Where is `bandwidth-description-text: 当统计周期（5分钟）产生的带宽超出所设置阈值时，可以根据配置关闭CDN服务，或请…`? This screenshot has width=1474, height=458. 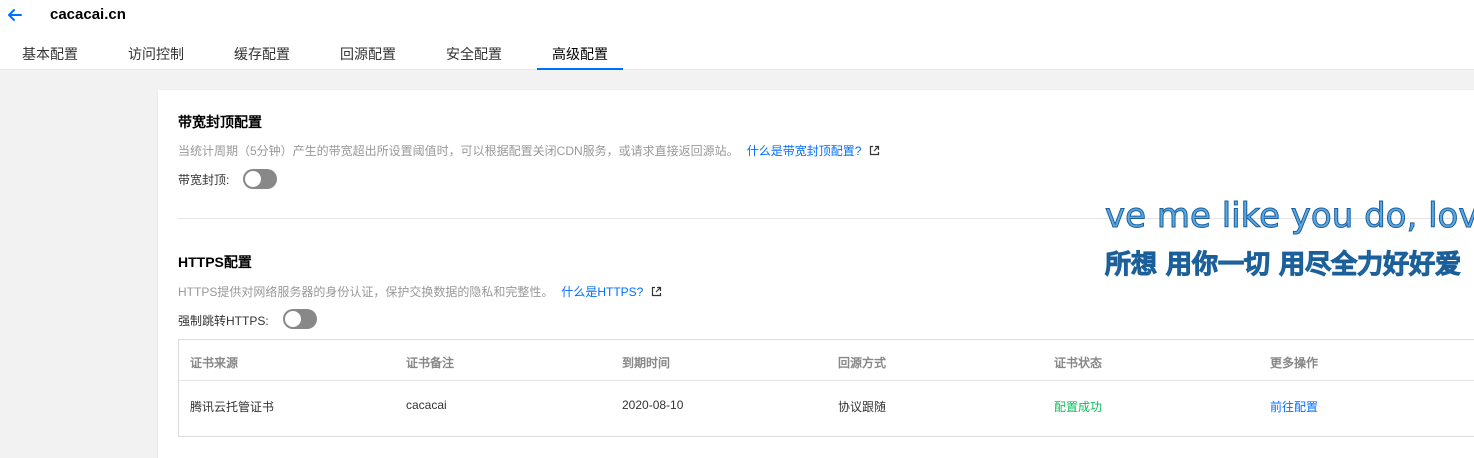 bandwidth-description-text: 当统计周期（5分钟）产生的带宽超出所设置阈值时，可以根据配置关闭CDN服务，或请… is located at coordinates (458, 151).